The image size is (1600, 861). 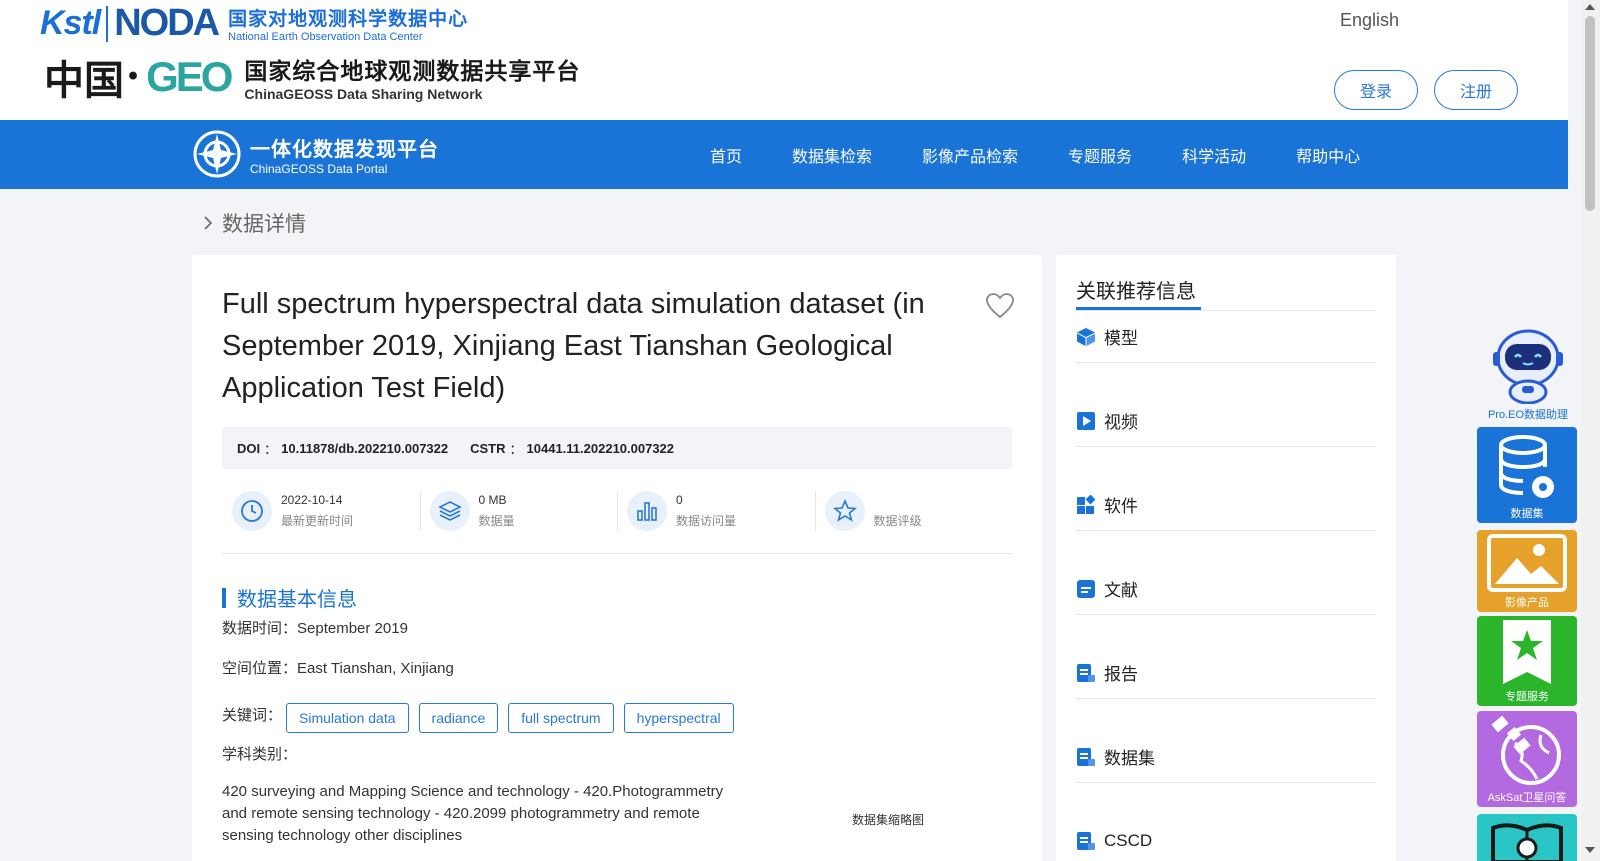 I want to click on side-item-video: 视频, so click(x=1226, y=421).